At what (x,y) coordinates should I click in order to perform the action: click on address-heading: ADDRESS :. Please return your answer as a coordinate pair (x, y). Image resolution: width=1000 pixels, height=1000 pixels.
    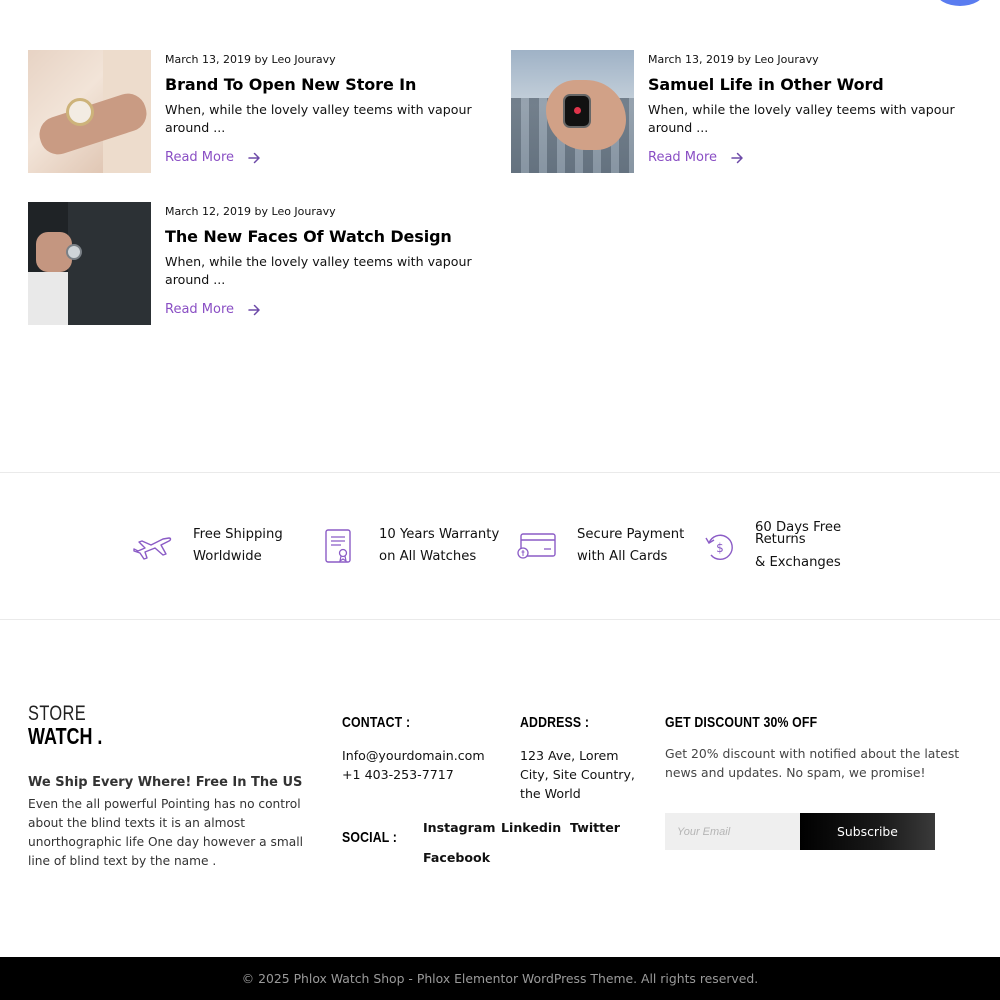
    Looking at the image, I should click on (555, 722).